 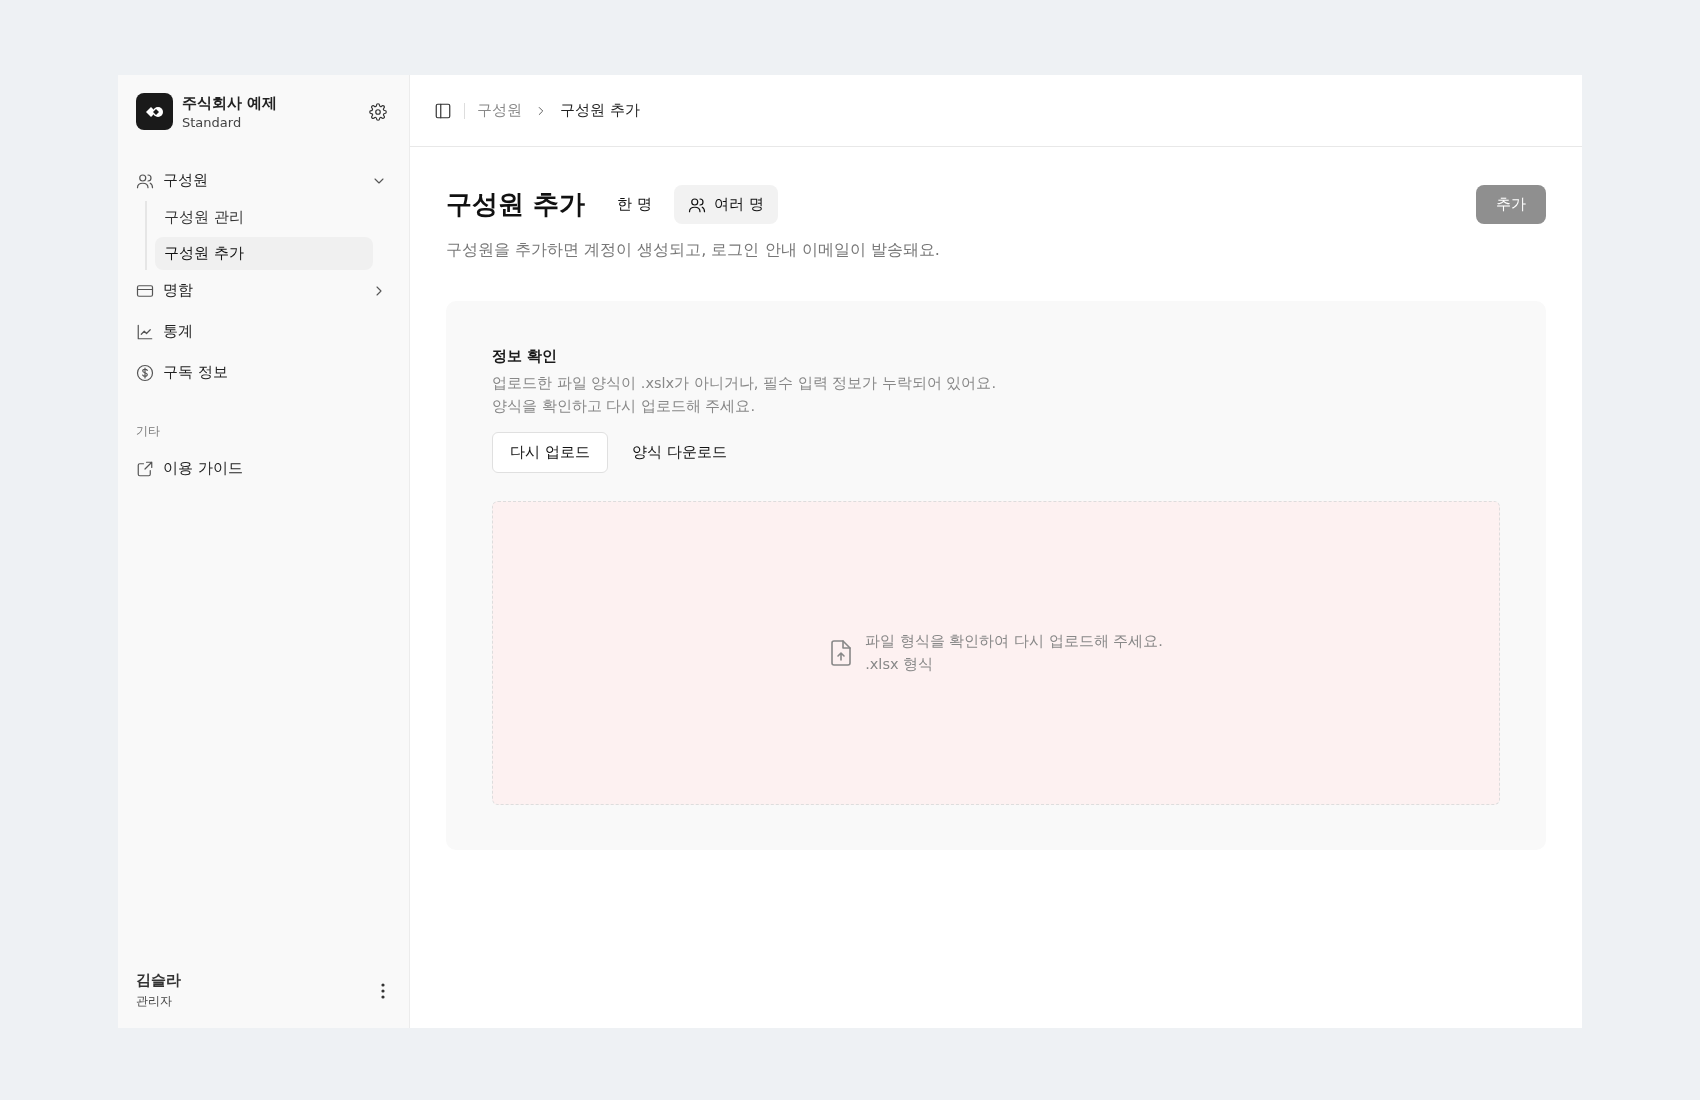 What do you see at coordinates (443, 110) in the screenshot?
I see `sidebar-toggle-icon` at bounding box center [443, 110].